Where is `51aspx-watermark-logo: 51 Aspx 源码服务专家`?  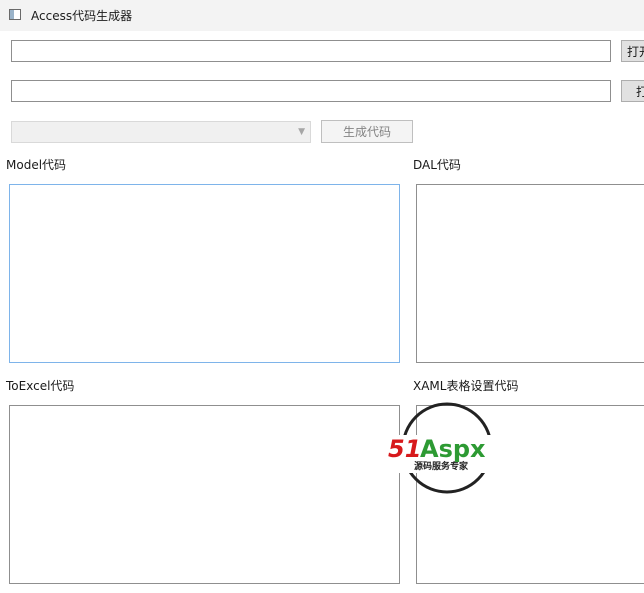 51aspx-watermark-logo: 51 Aspx 源码服务专家 is located at coordinates (449, 448).